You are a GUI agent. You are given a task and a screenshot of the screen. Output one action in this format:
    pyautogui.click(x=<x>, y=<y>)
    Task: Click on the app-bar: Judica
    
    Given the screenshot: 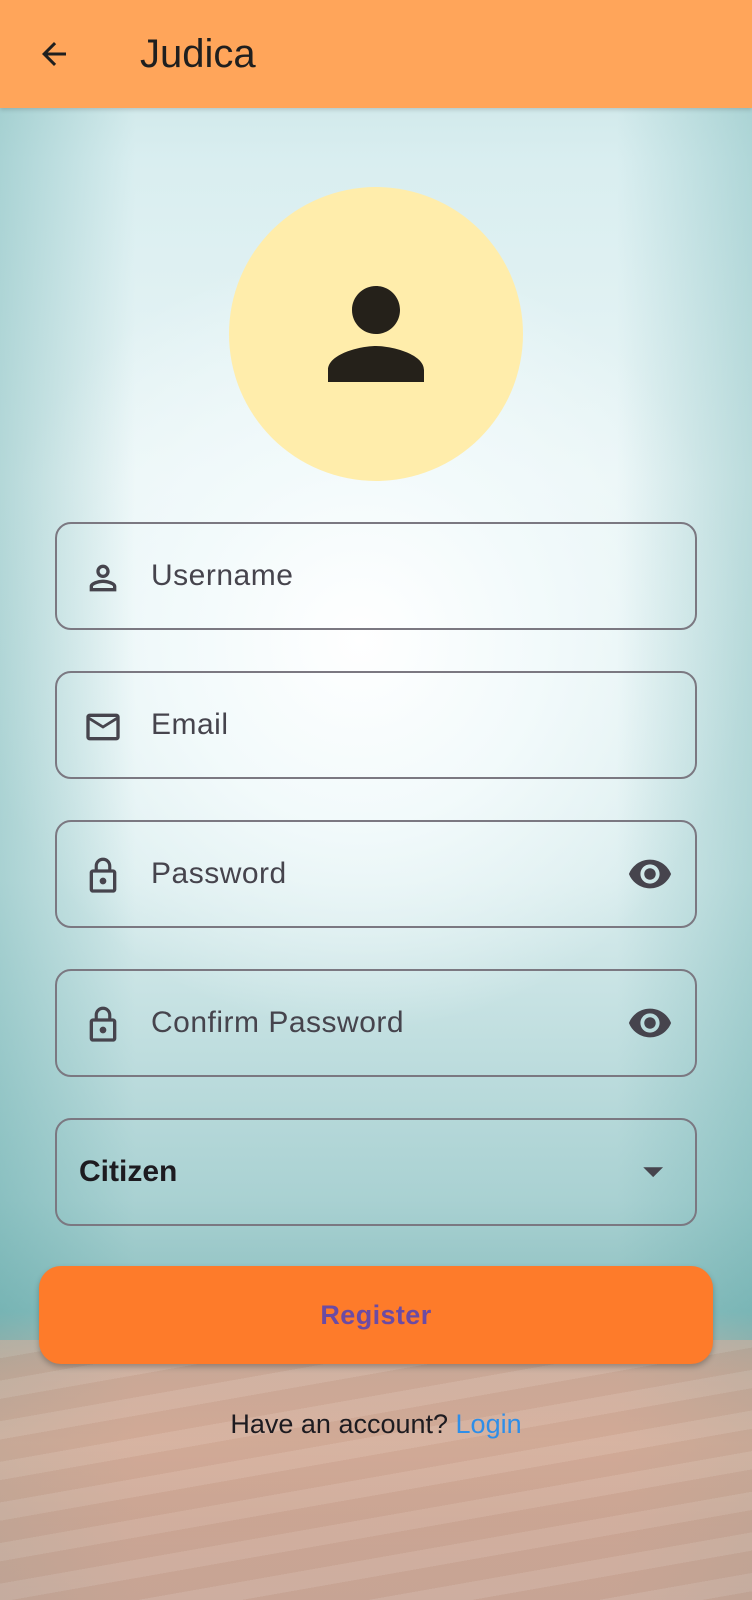 What is the action you would take?
    pyautogui.click(x=376, y=54)
    